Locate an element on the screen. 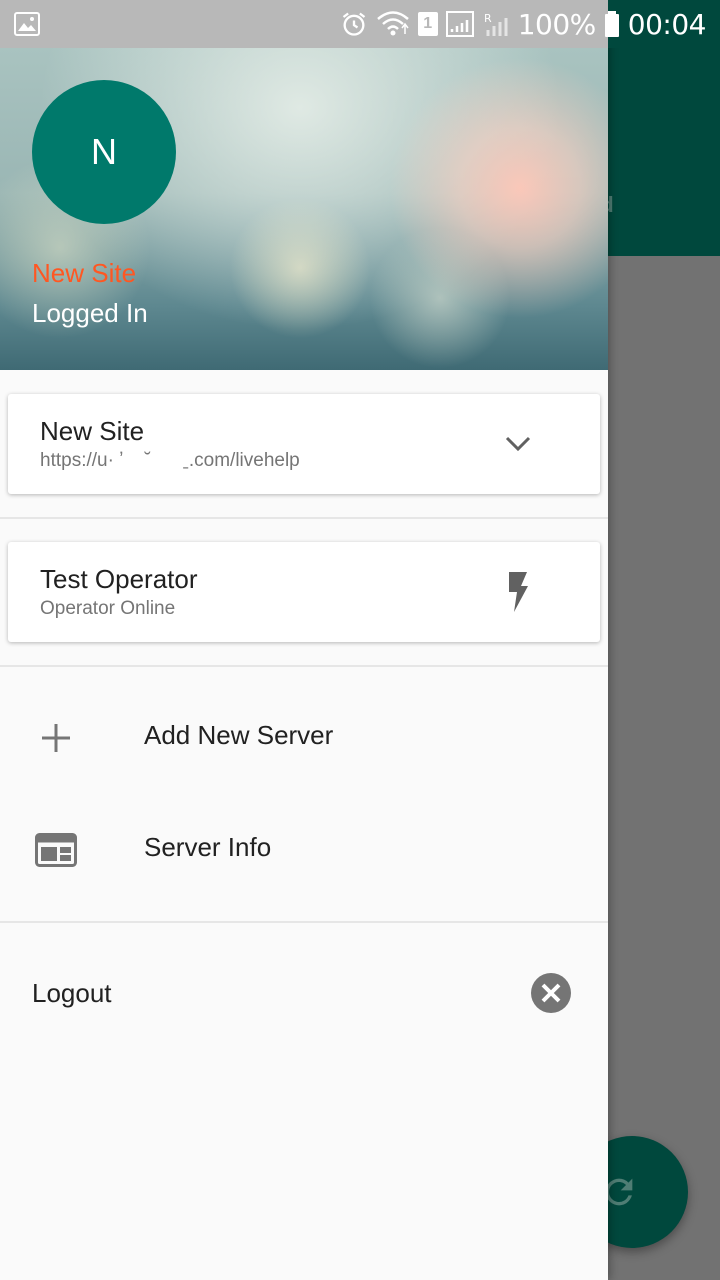 This screenshot has height=1280, width=720. status-bar-icons: 1 R 100% 00:04 is located at coordinates (523, 24).